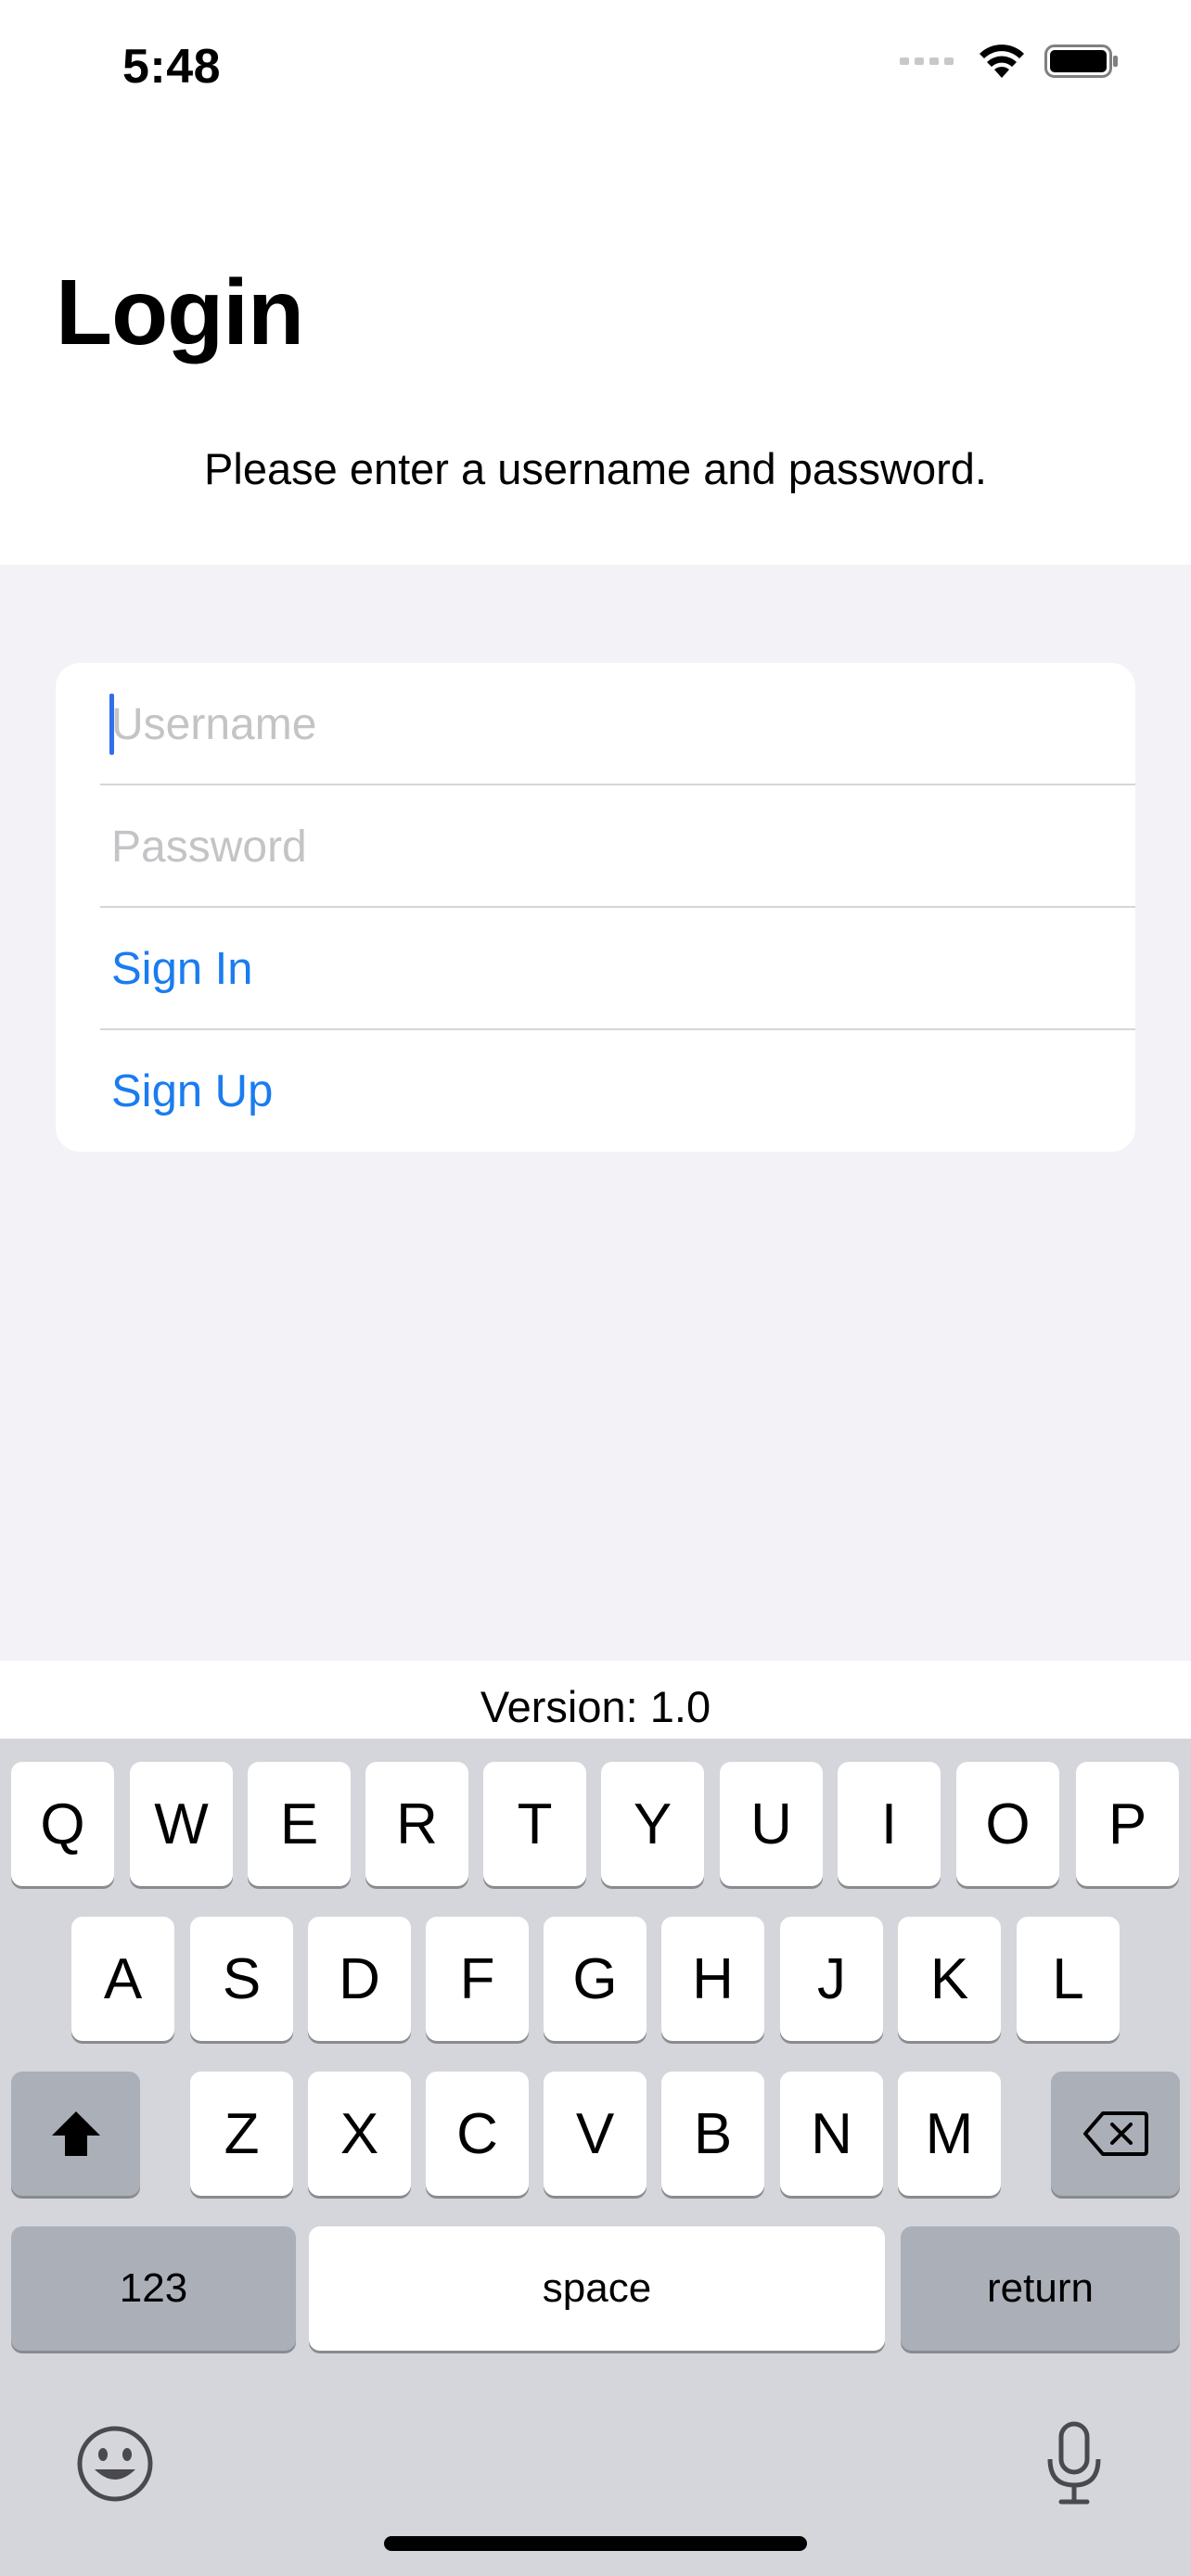 The height and width of the screenshot is (2576, 1191). I want to click on microphone-icon, so click(1074, 2463).